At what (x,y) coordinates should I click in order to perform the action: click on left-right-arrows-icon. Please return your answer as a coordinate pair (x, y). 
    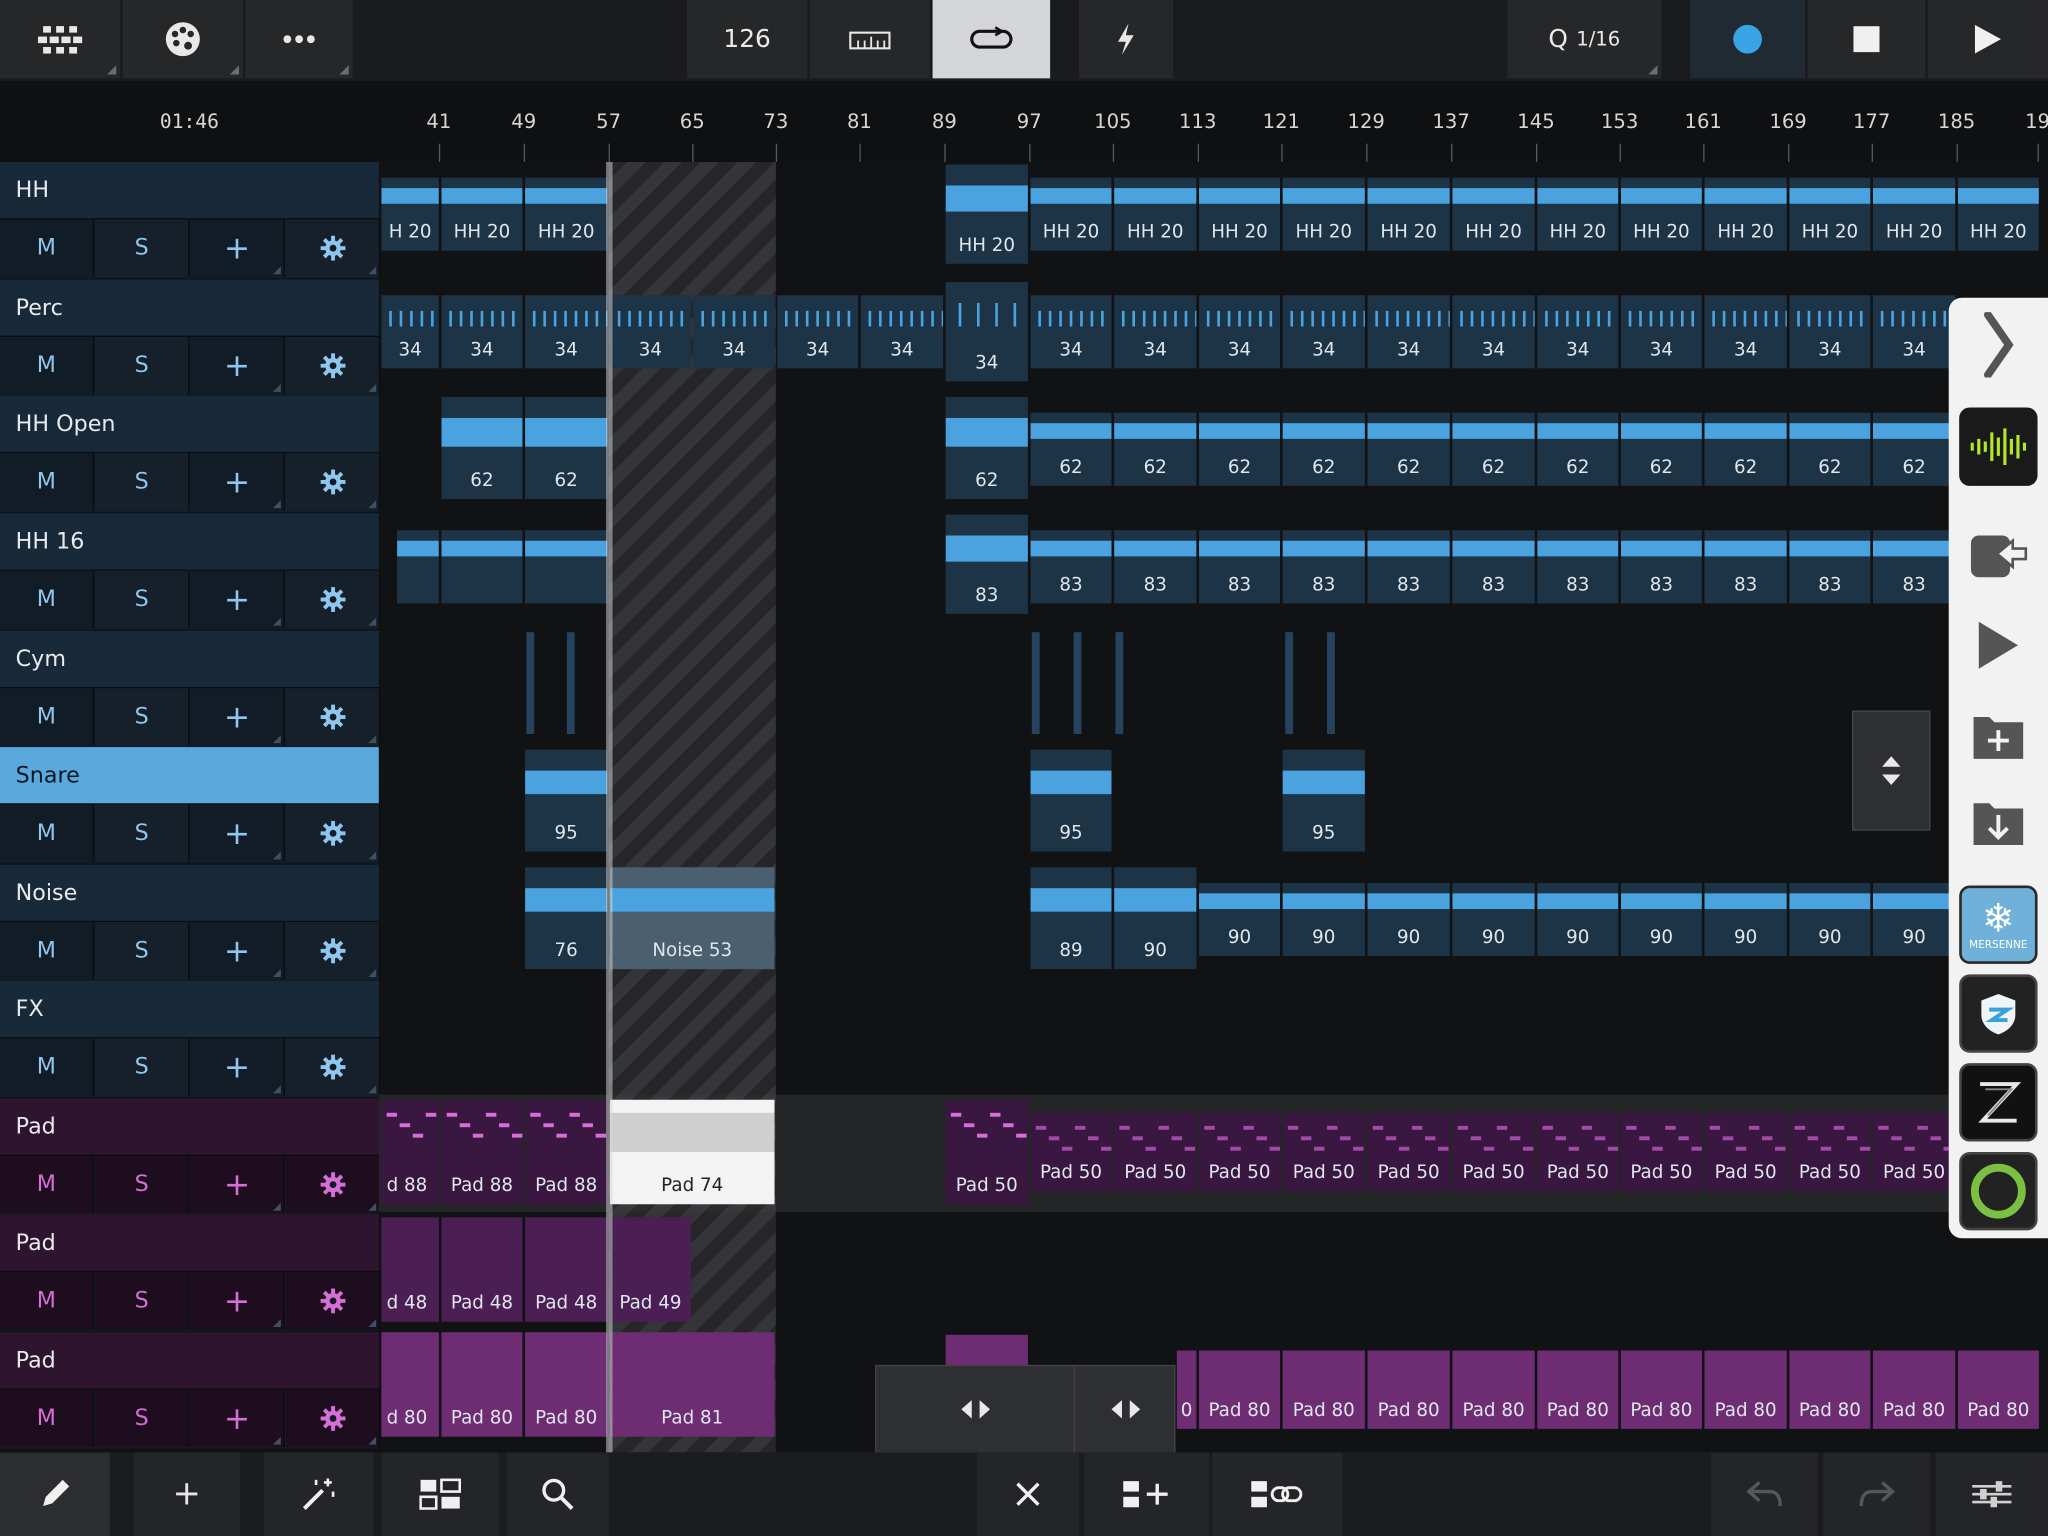
    Looking at the image, I should click on (1126, 1409).